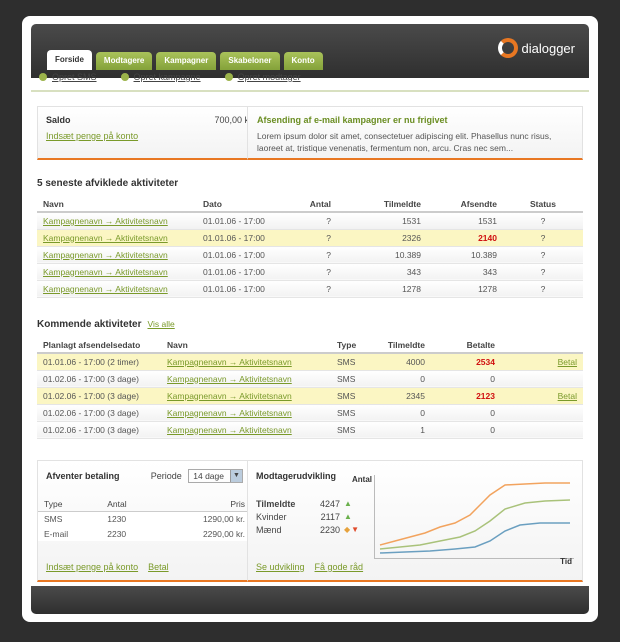  I want to click on col-action, so click(542, 345).